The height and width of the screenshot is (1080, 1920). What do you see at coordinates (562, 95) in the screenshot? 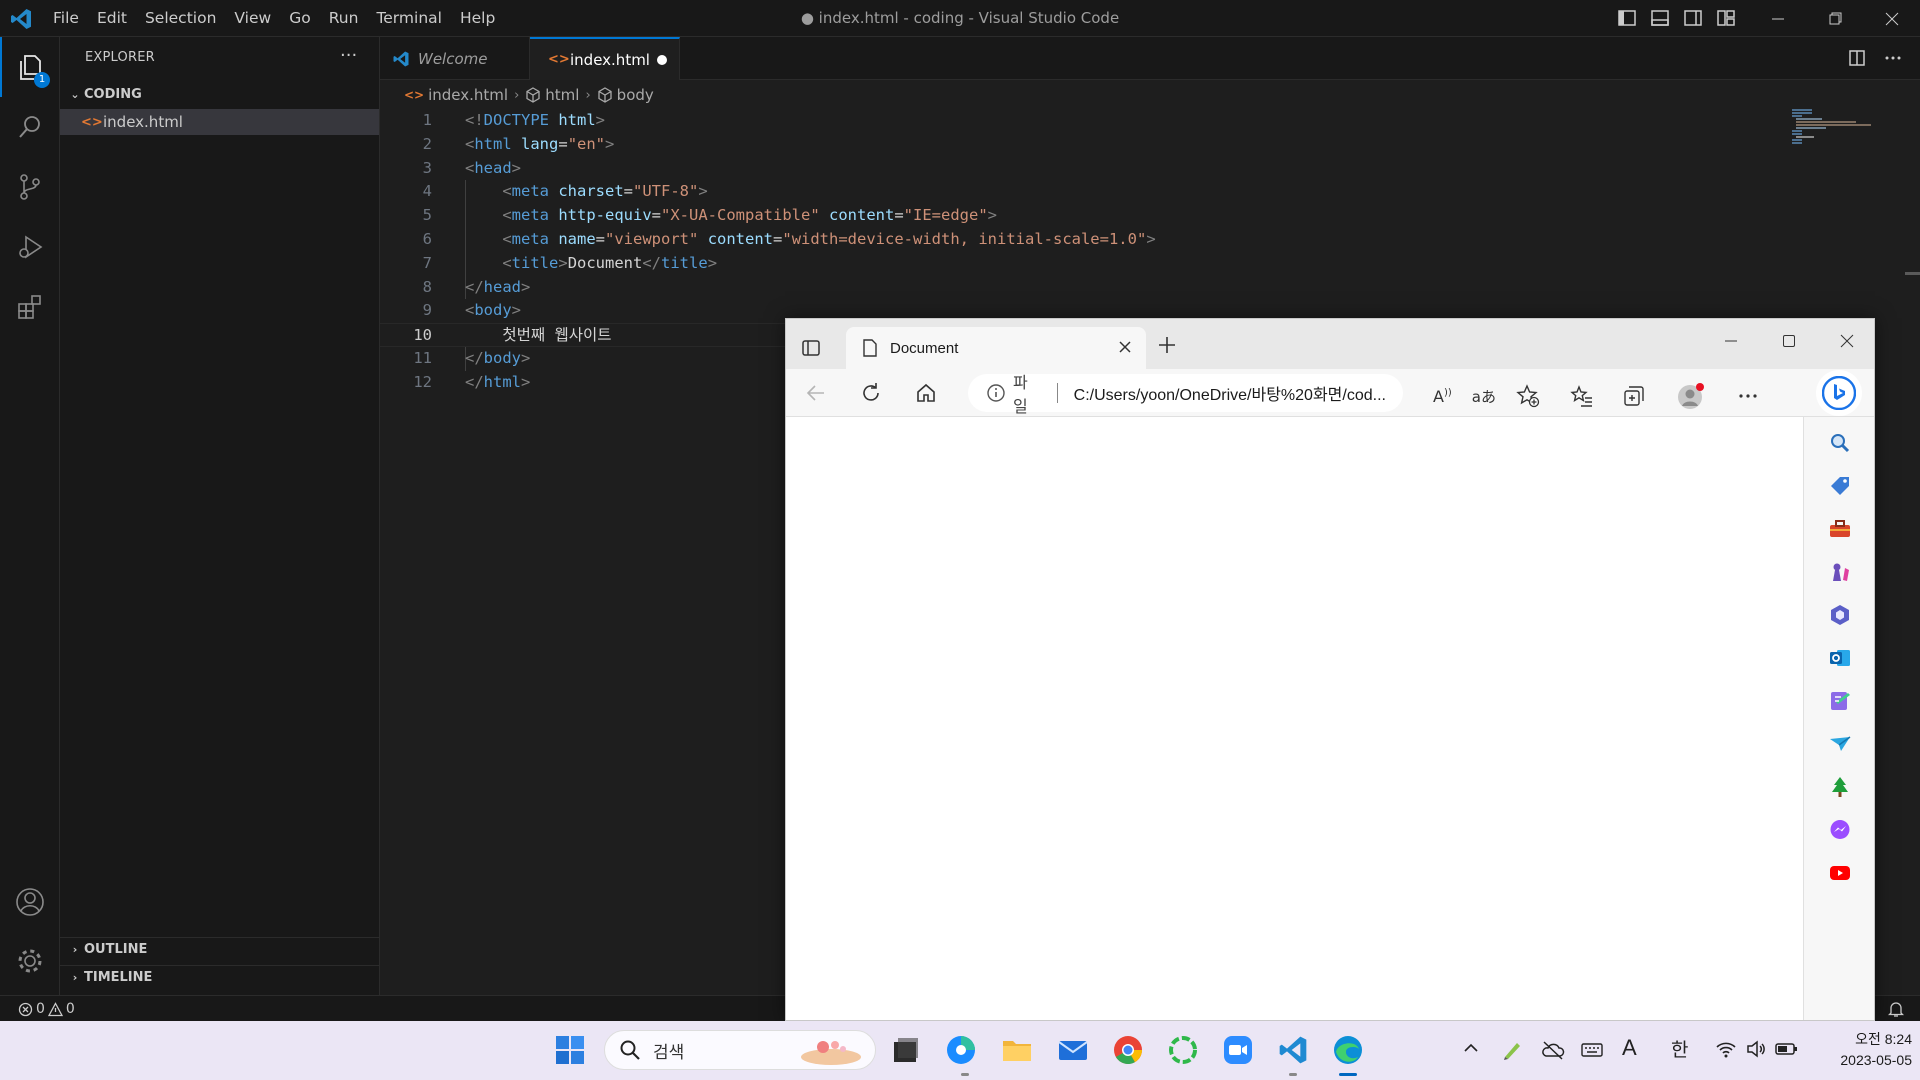
I see `breadcrumb-html: html` at bounding box center [562, 95].